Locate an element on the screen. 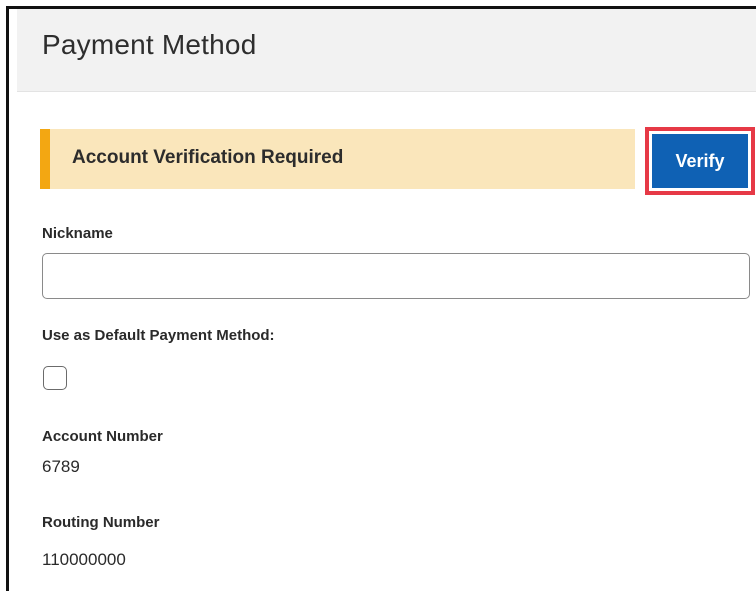 Image resolution: width=756 pixels, height=591 pixels. routing-number-label: Routing Number is located at coordinates (101, 522).